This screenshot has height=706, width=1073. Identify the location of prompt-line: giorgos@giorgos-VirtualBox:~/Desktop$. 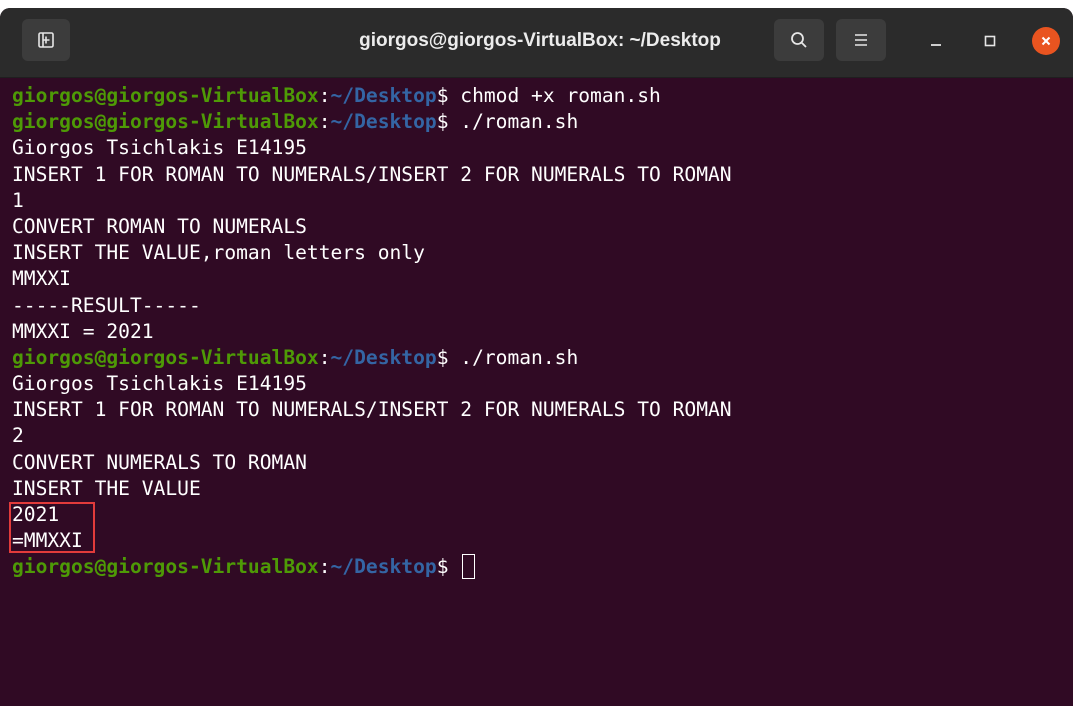
(542, 567).